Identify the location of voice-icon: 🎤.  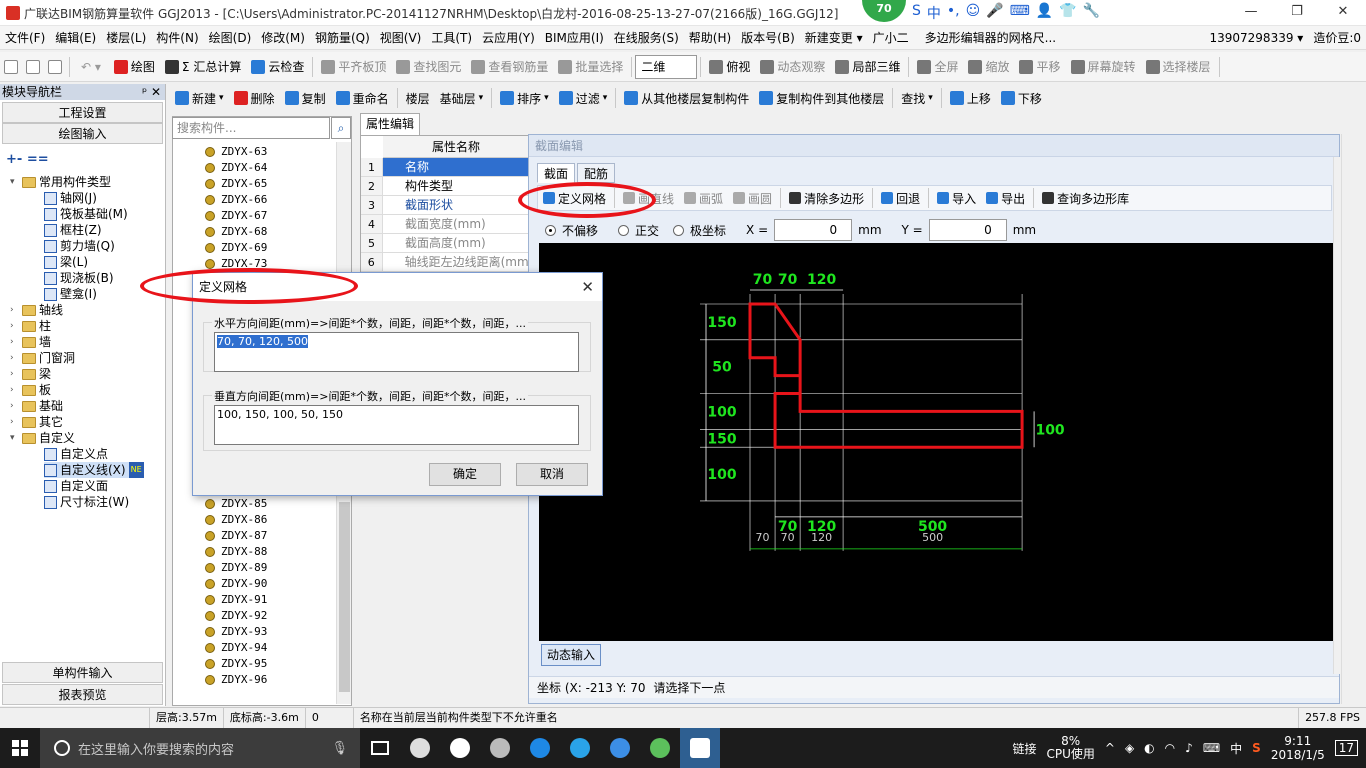
(994, 13).